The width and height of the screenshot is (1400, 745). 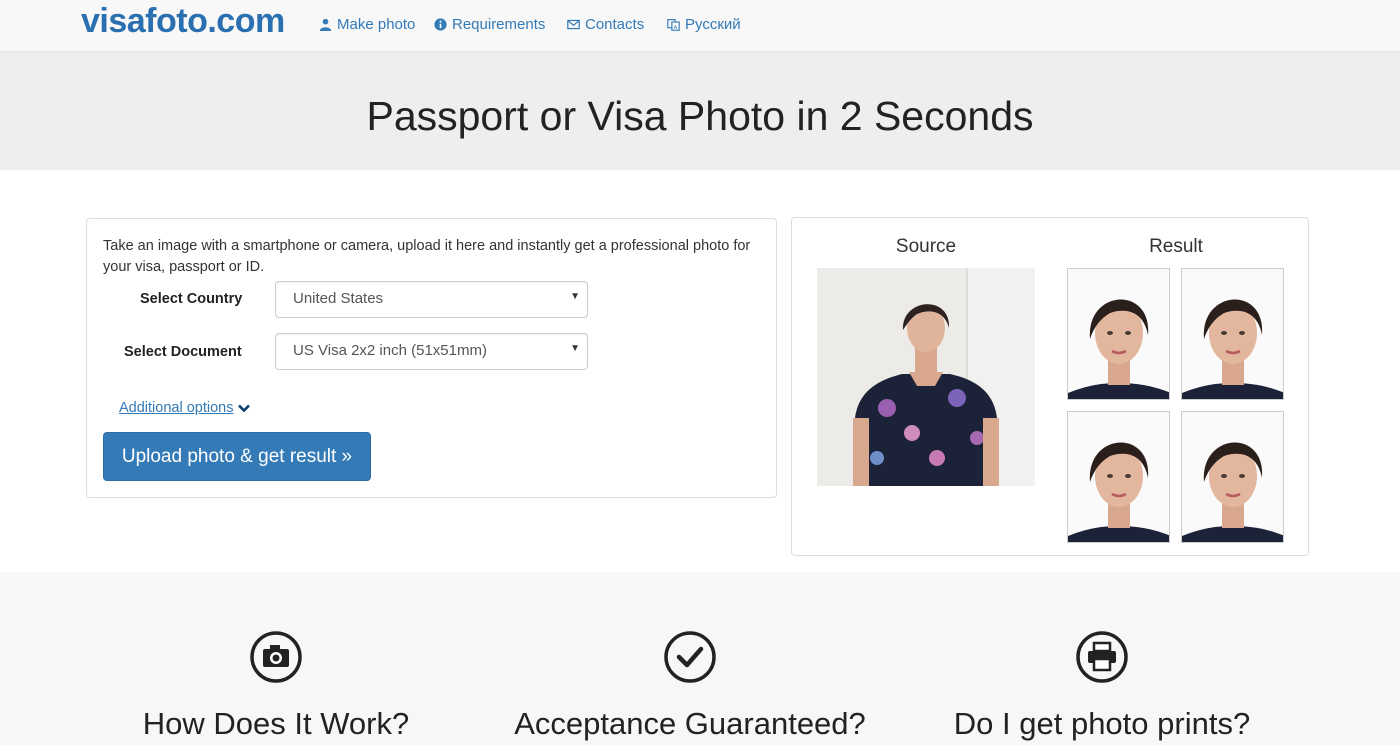 What do you see at coordinates (338, 298) in the screenshot?
I see `country-select-value: United States` at bounding box center [338, 298].